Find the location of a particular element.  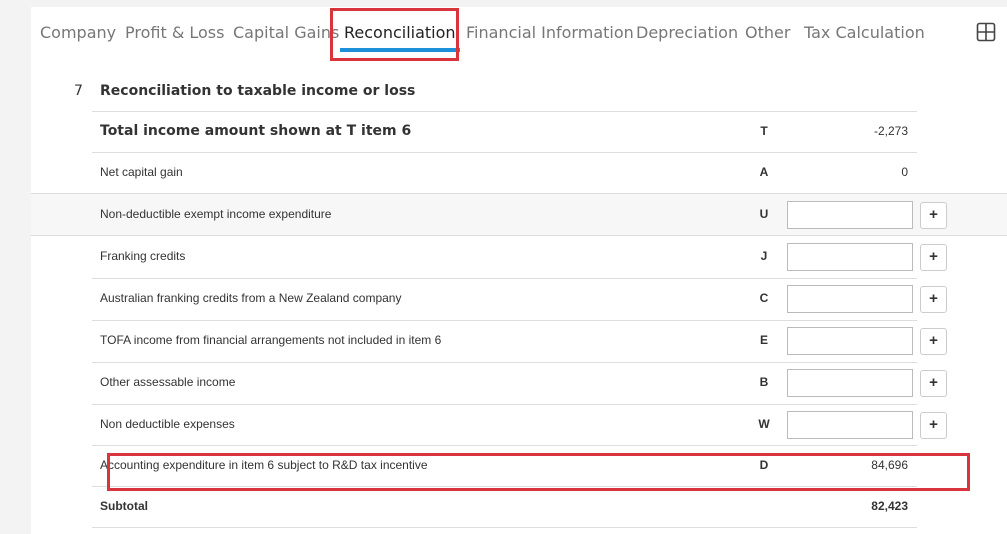

tab-other: Other is located at coordinates (767, 32).